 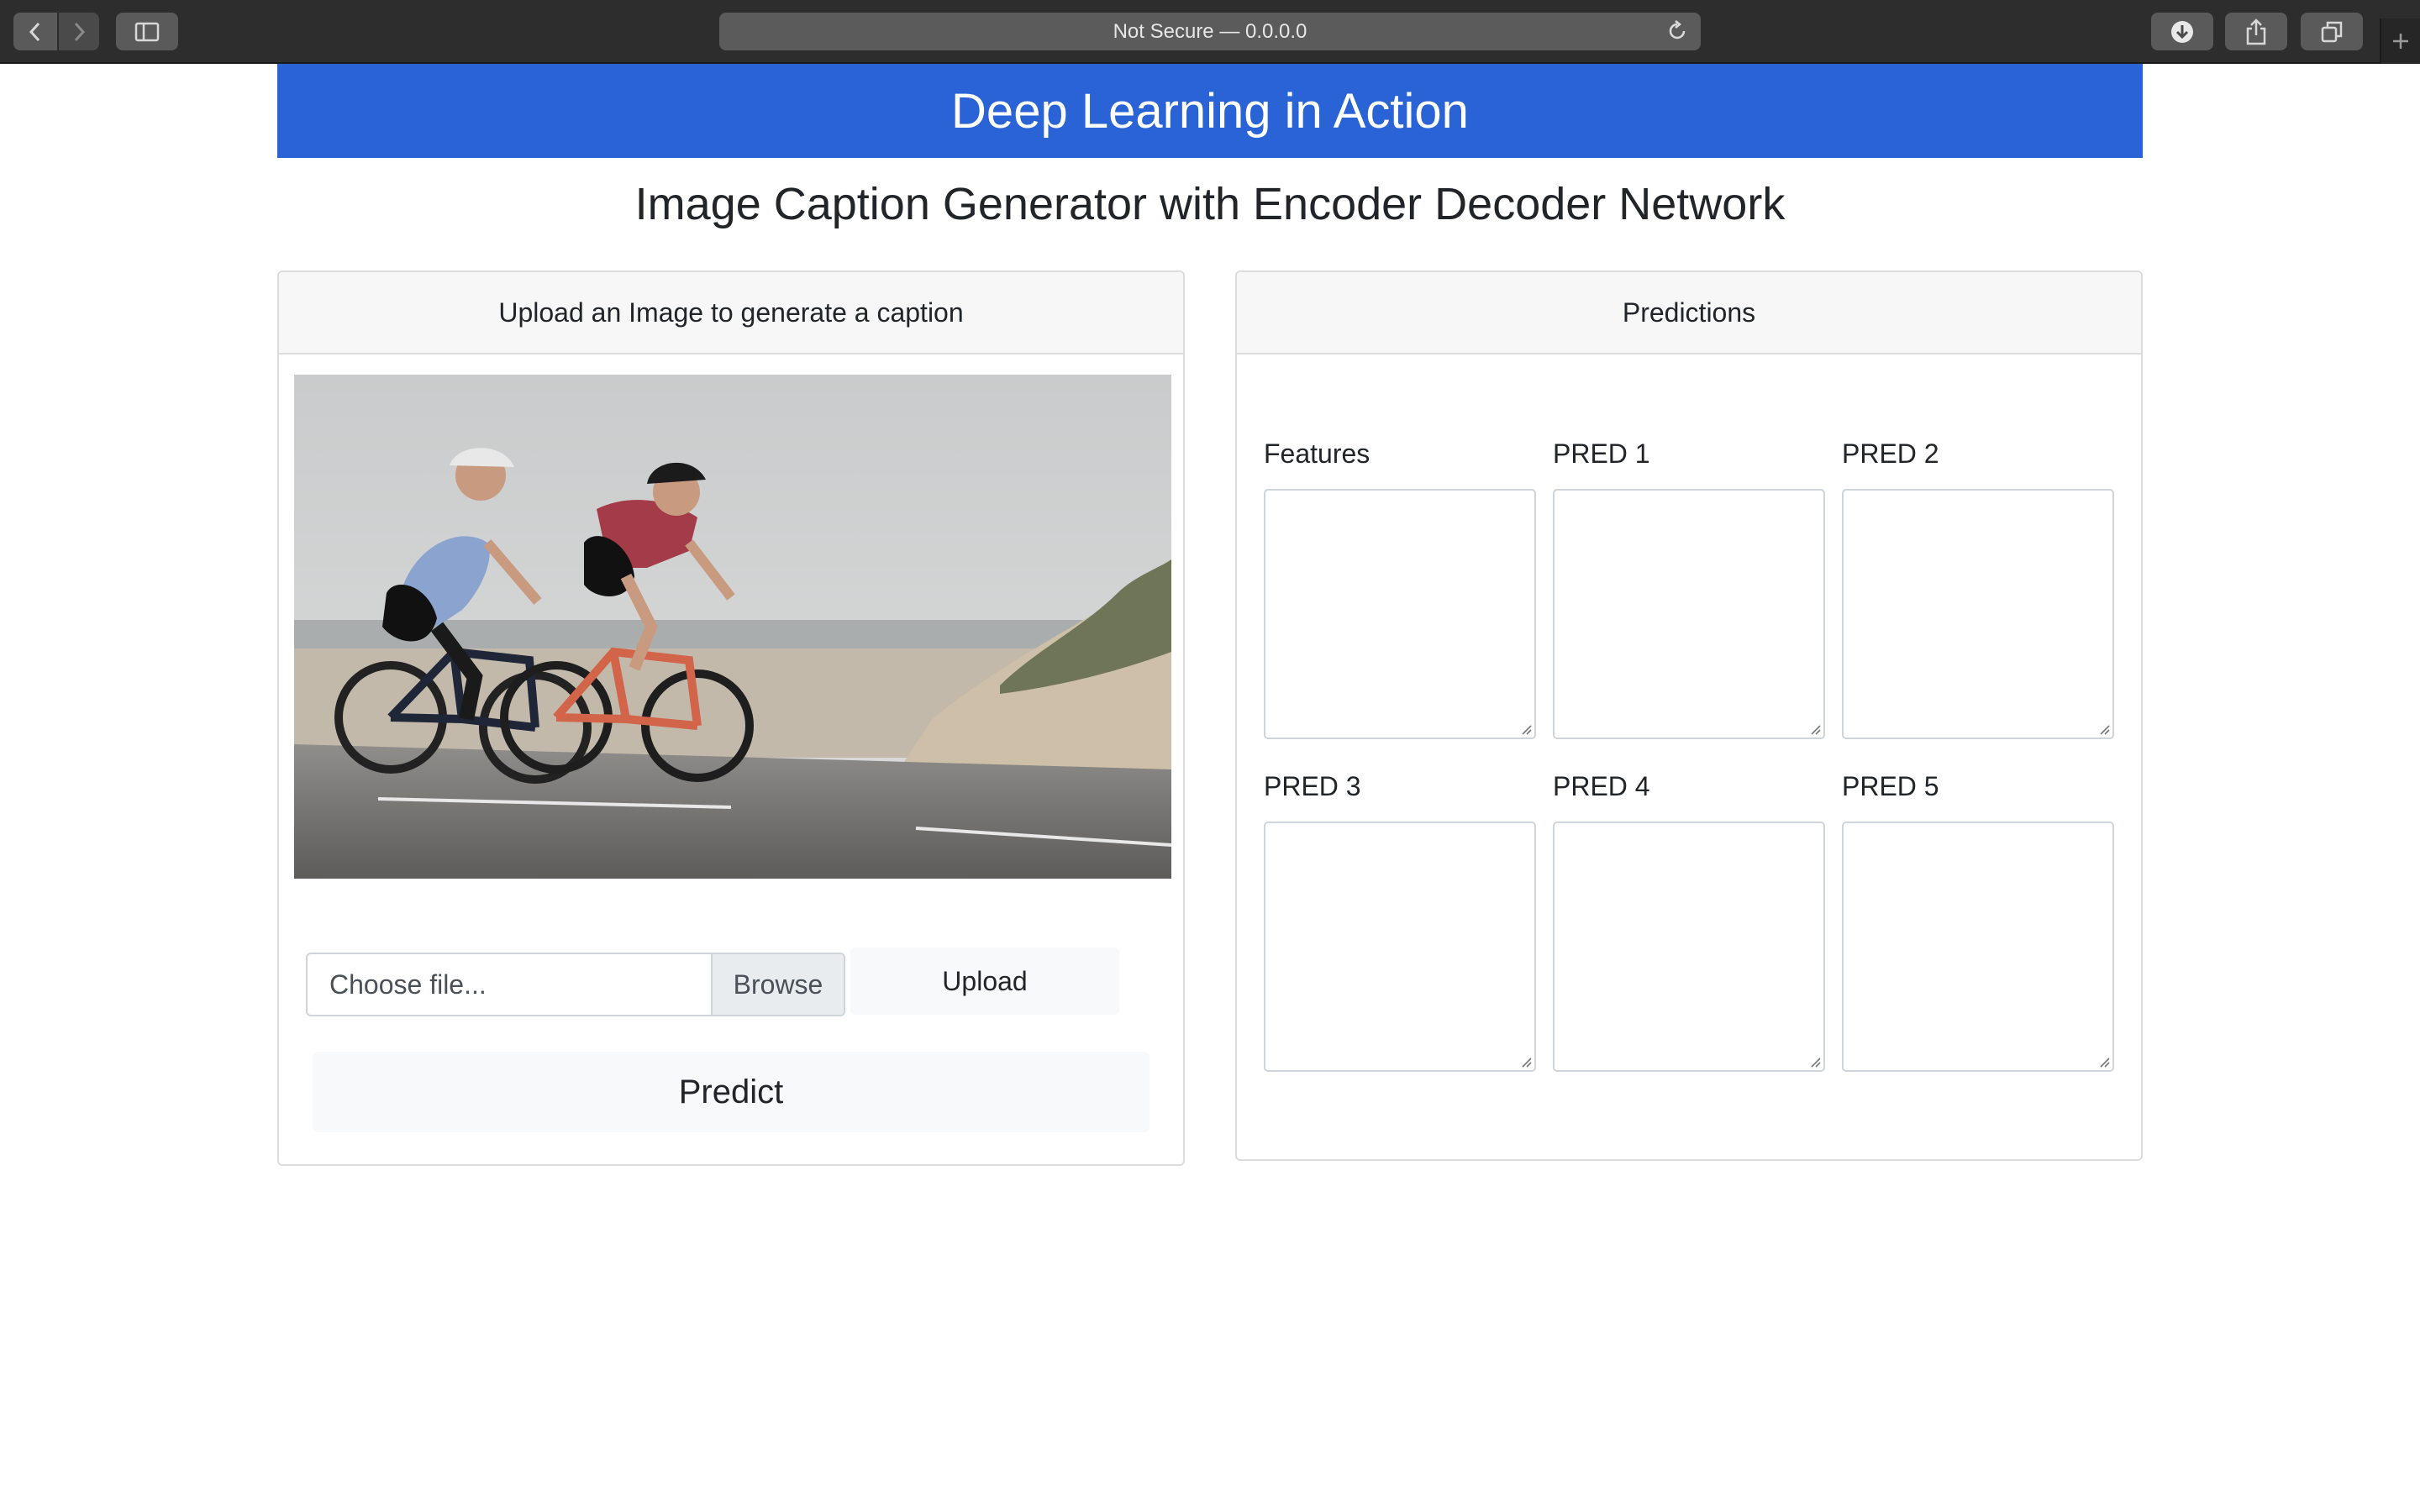 I want to click on page-banner: Deep Learning in Action, so click(x=1210, y=111).